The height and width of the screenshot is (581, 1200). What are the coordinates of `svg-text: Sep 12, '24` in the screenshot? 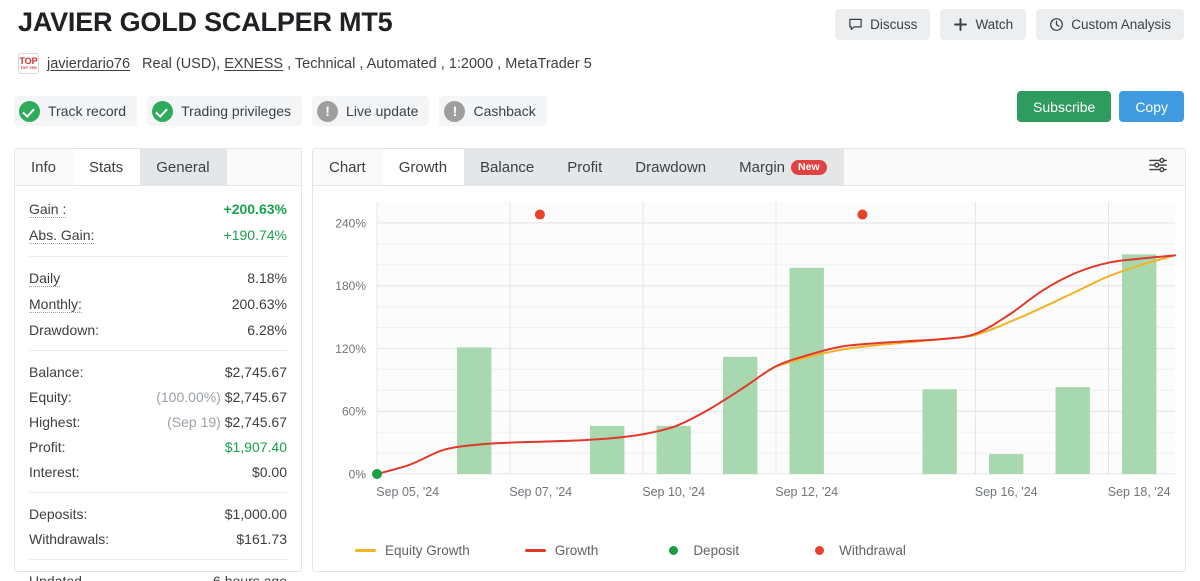 It's located at (806, 492).